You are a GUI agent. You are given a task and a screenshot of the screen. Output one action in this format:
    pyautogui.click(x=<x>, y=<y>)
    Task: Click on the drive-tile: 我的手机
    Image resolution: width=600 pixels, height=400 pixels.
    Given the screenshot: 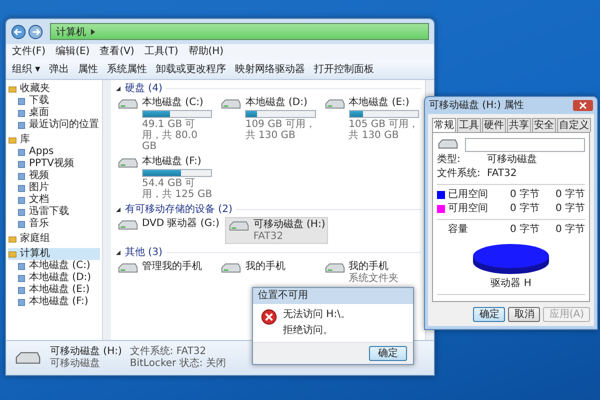 What is the action you would take?
    pyautogui.click(x=268, y=272)
    